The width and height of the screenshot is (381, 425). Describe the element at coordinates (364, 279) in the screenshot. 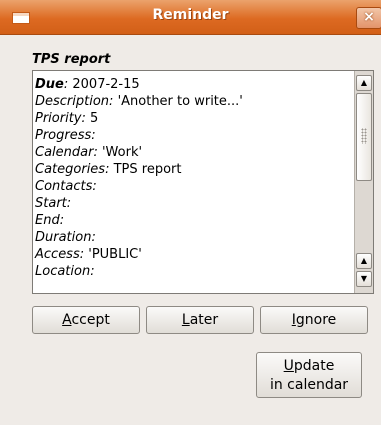

I see `arrow-down-icon: ▼` at that location.